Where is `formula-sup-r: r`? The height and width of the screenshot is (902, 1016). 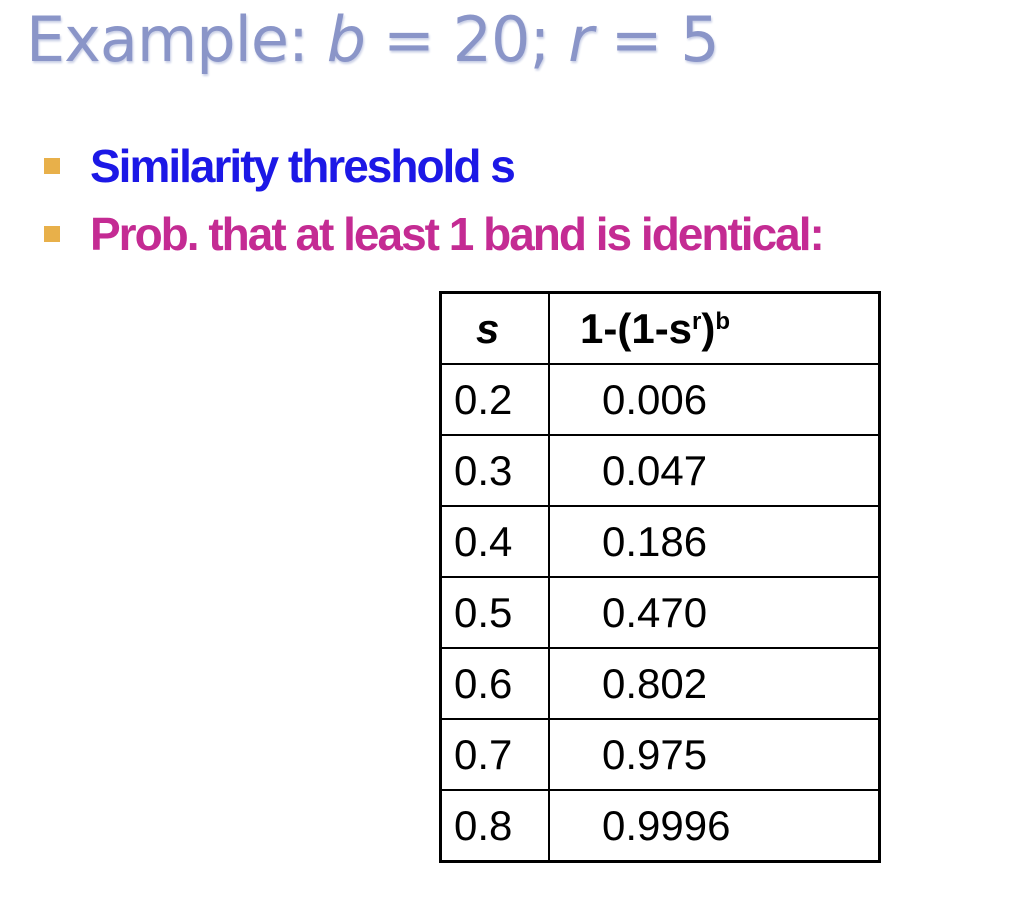 formula-sup-r: r is located at coordinates (697, 321).